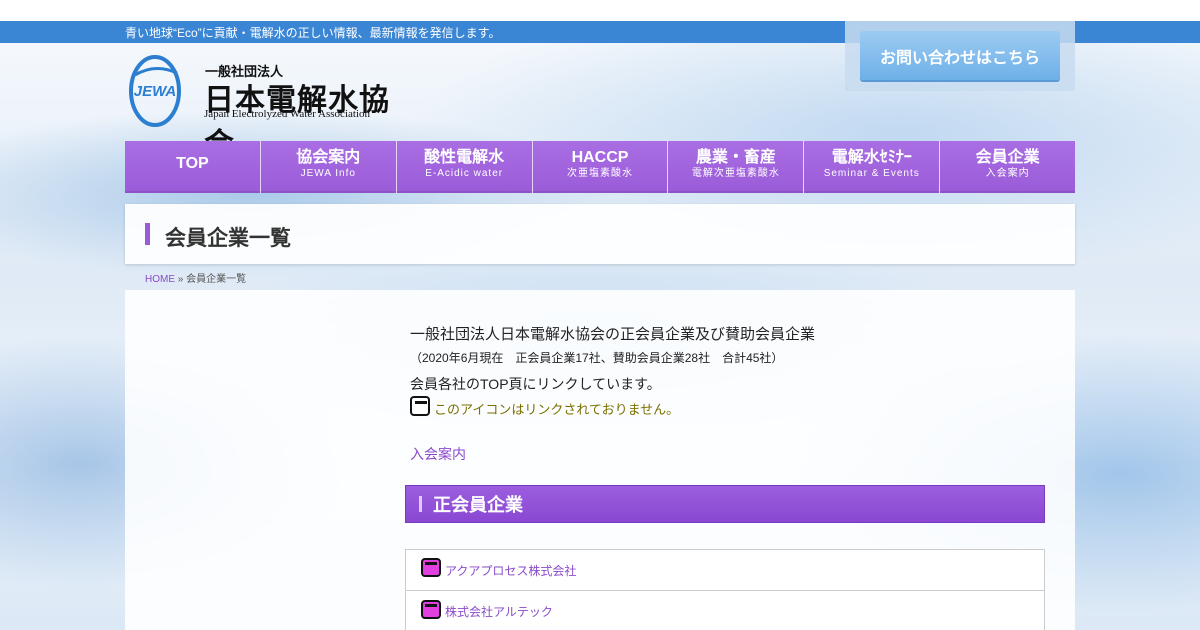  I want to click on member-list: アクアプロセス株式会社 株式会社アルテック, so click(725, 589).